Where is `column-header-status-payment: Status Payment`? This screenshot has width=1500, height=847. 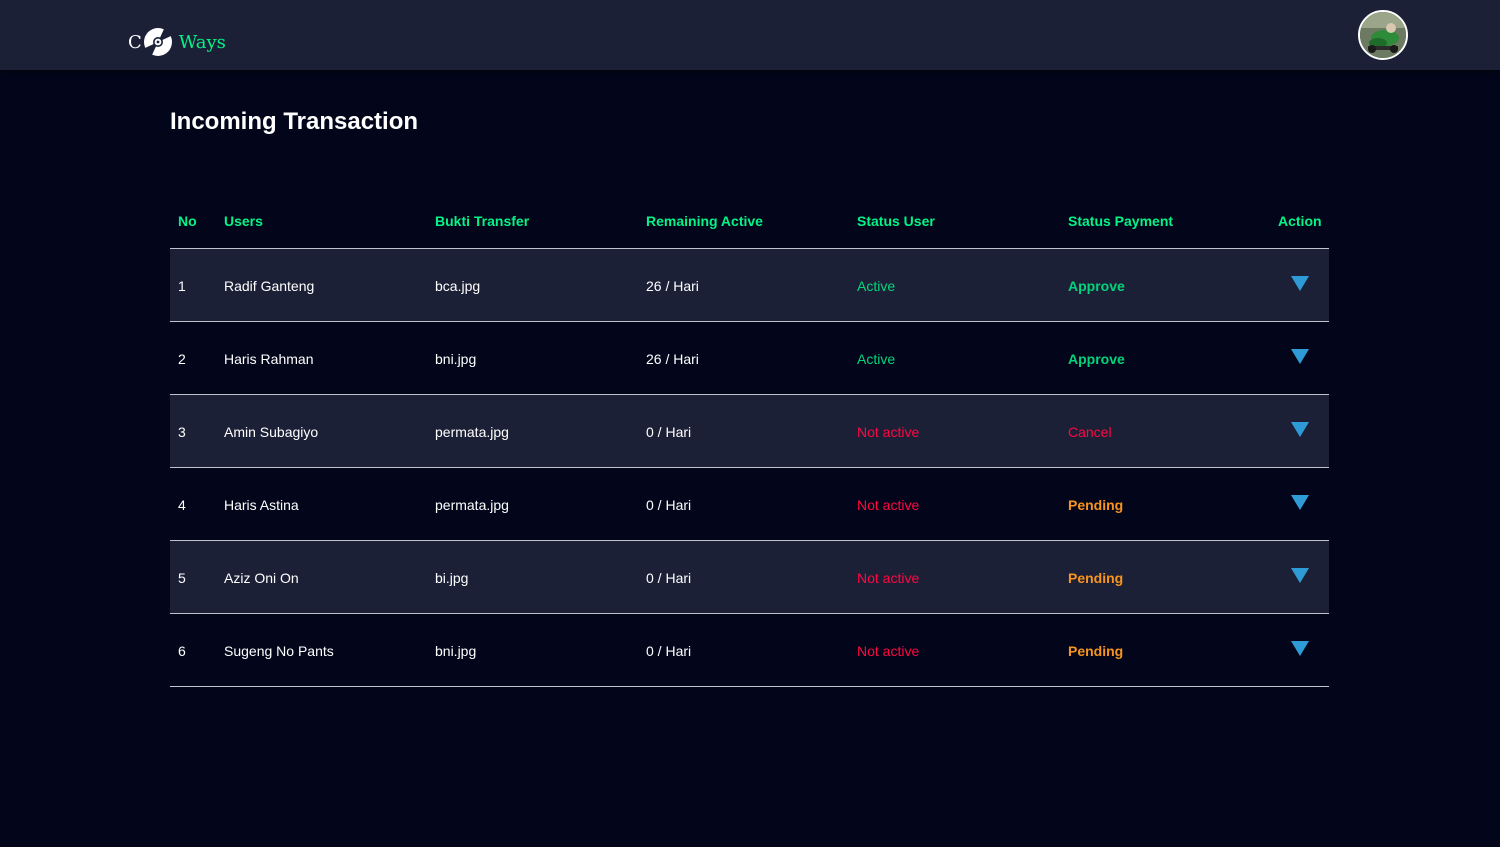
column-header-status-payment: Status Payment is located at coordinates (1121, 221).